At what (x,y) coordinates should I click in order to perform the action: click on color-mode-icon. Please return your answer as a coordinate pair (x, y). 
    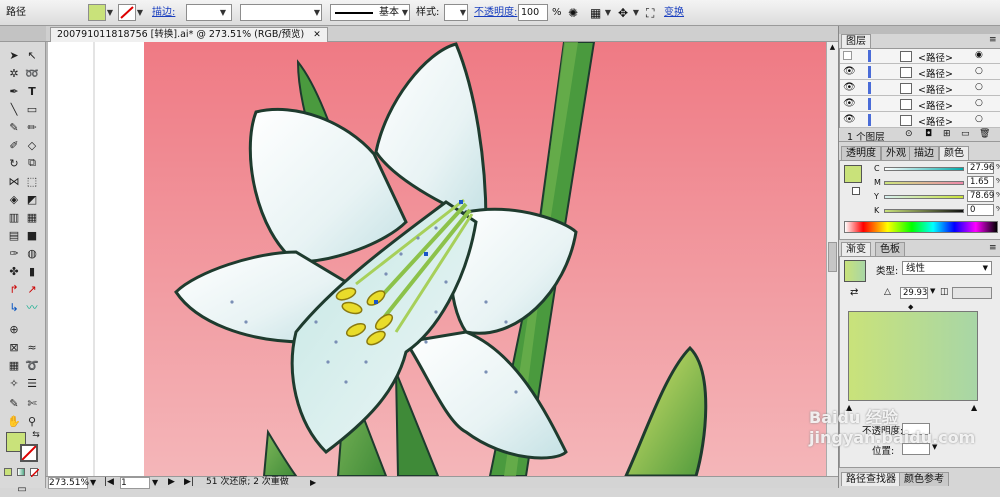
    Looking at the image, I should click on (8, 472).